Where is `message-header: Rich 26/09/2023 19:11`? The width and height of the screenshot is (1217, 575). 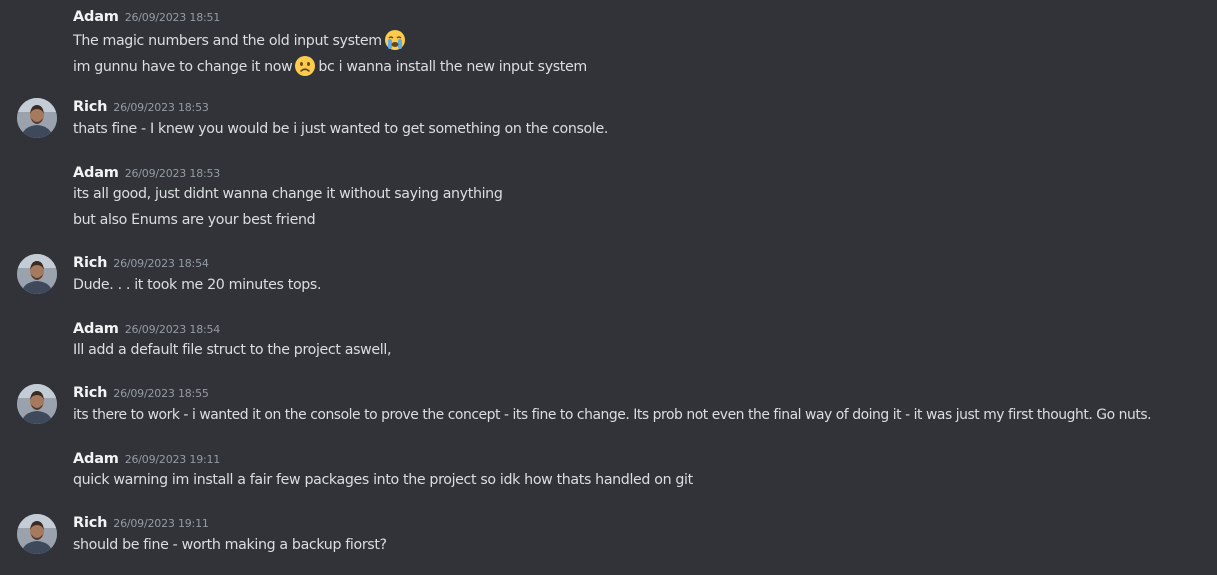
message-header: Rich 26/09/2023 19:11 is located at coordinates (141, 523).